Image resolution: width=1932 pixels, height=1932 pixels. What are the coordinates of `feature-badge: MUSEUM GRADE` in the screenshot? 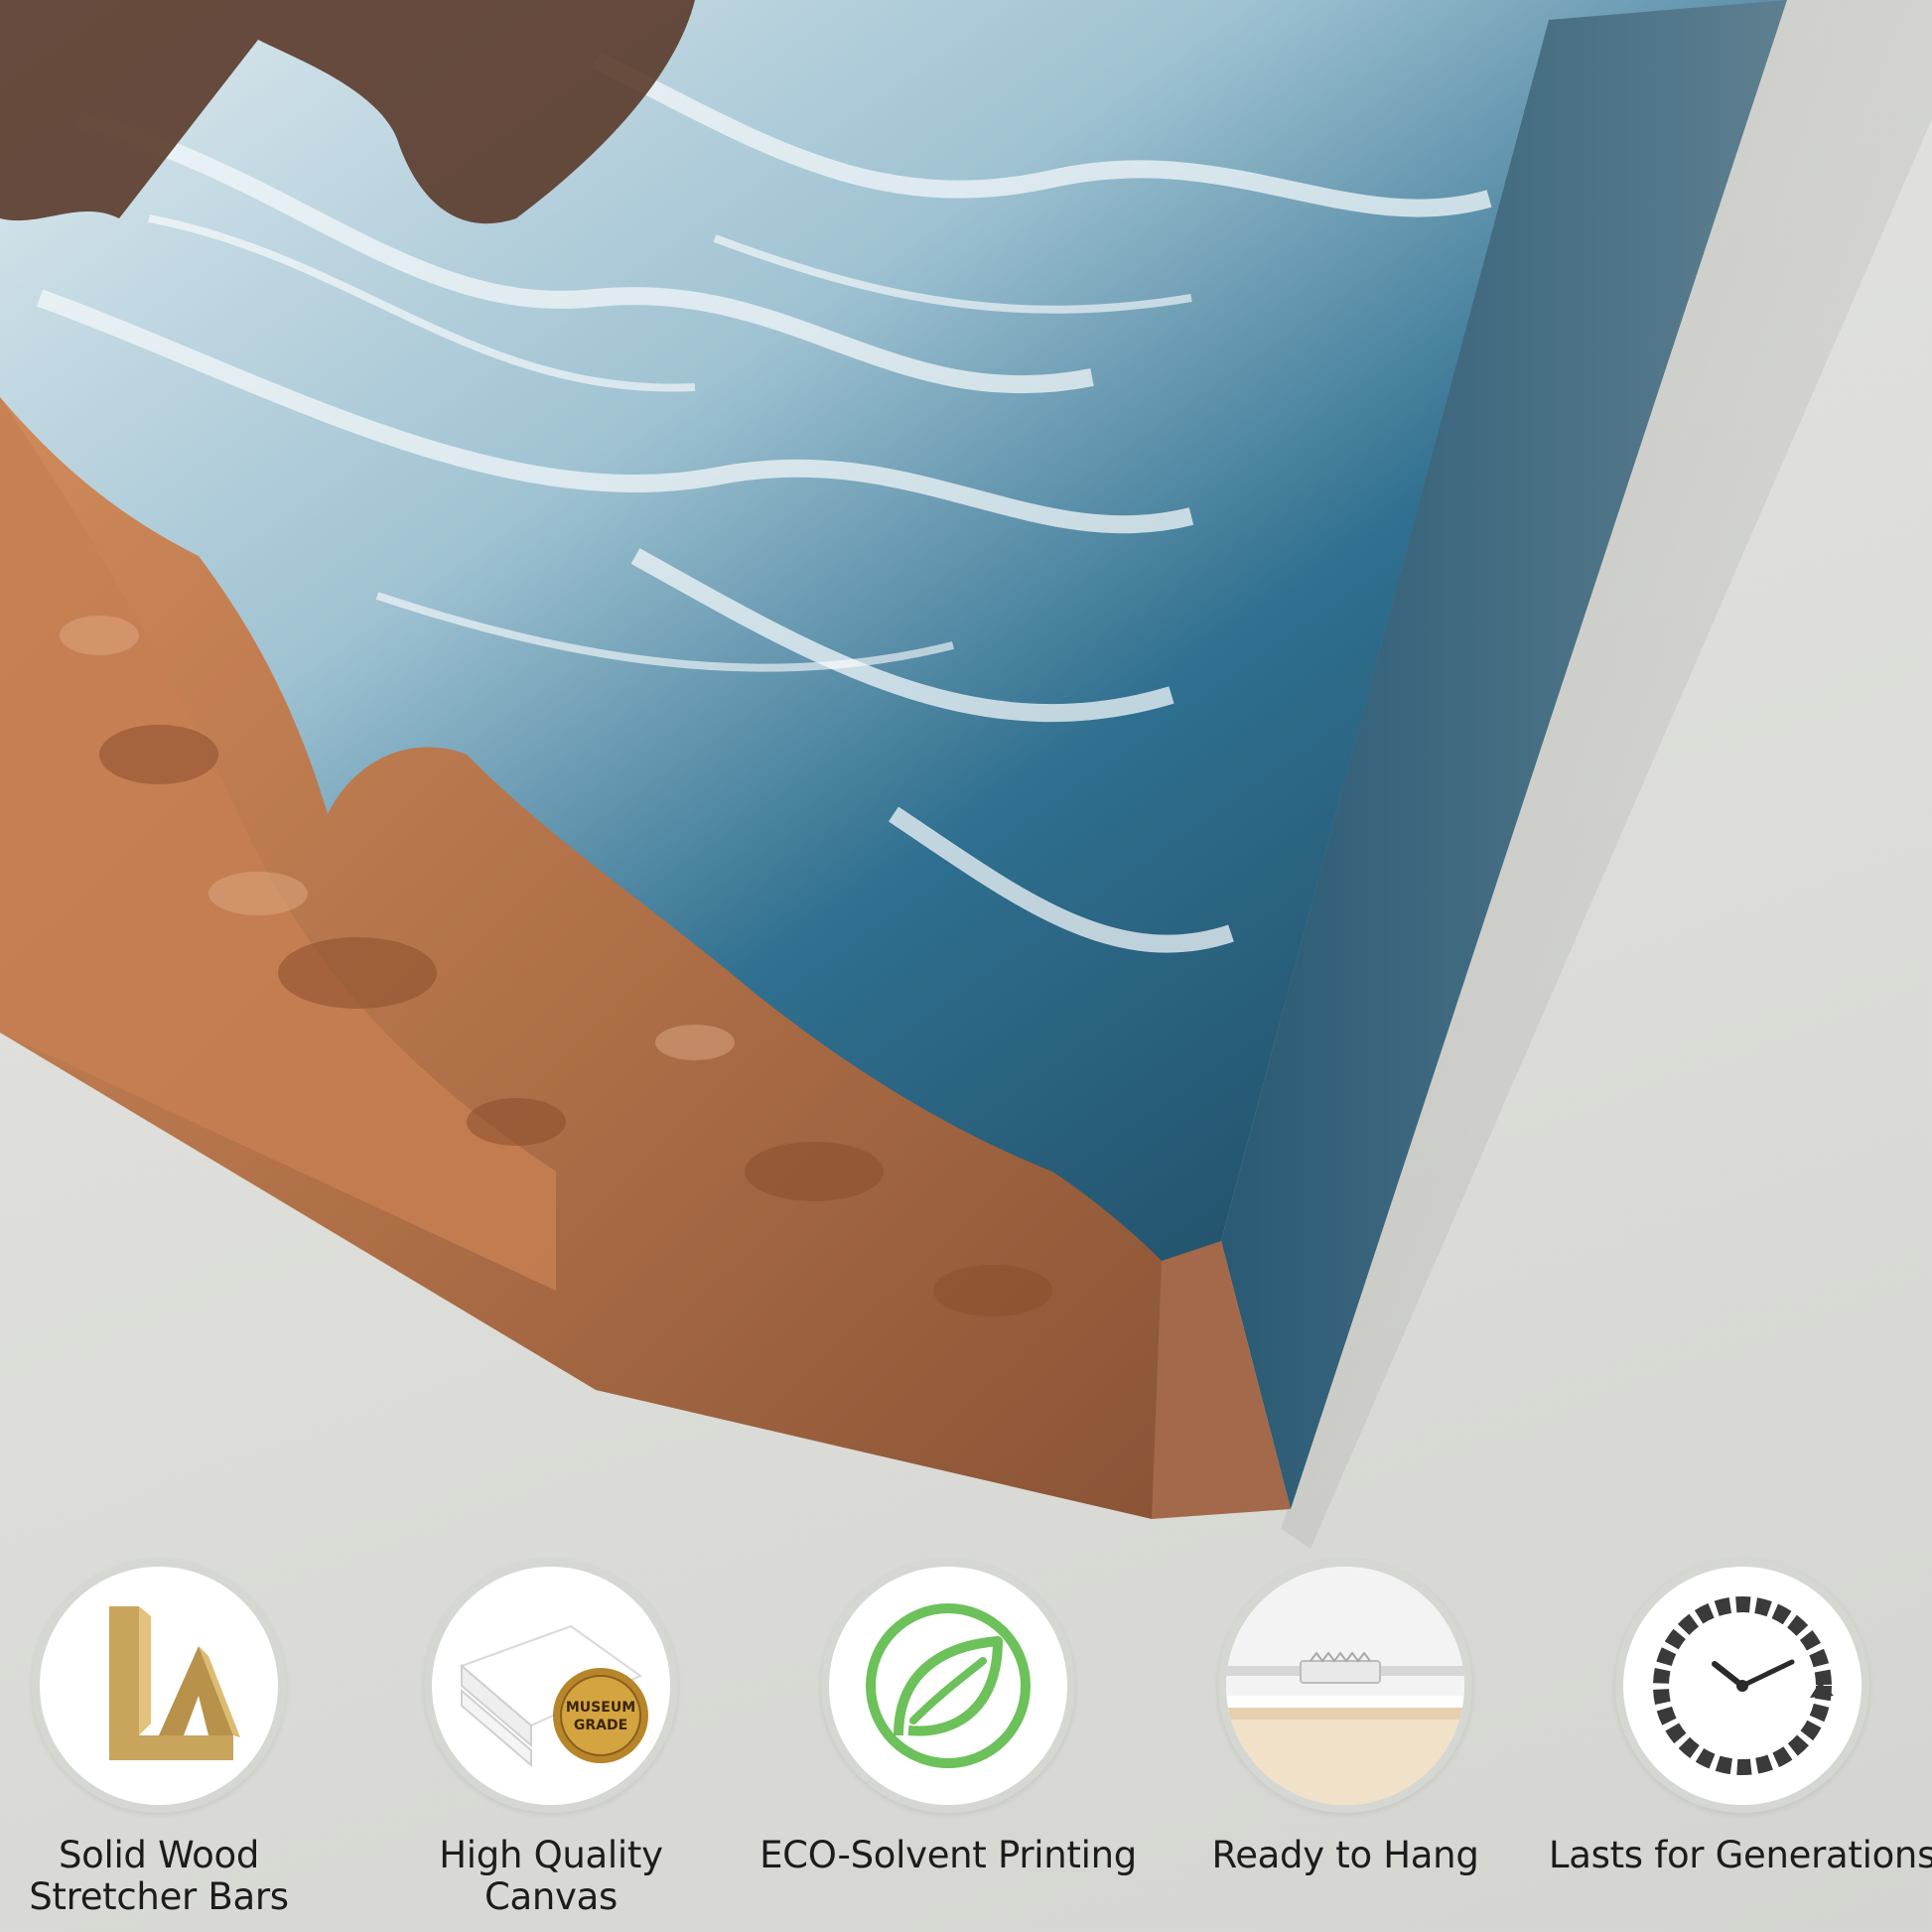 It's located at (551, 1686).